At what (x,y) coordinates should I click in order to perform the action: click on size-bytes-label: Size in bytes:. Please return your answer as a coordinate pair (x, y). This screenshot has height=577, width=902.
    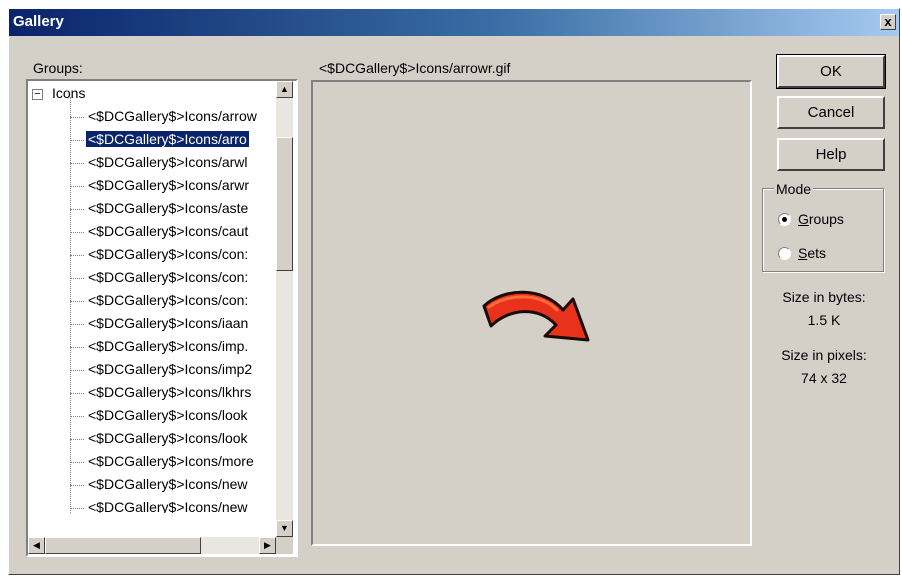
    Looking at the image, I should click on (824, 297).